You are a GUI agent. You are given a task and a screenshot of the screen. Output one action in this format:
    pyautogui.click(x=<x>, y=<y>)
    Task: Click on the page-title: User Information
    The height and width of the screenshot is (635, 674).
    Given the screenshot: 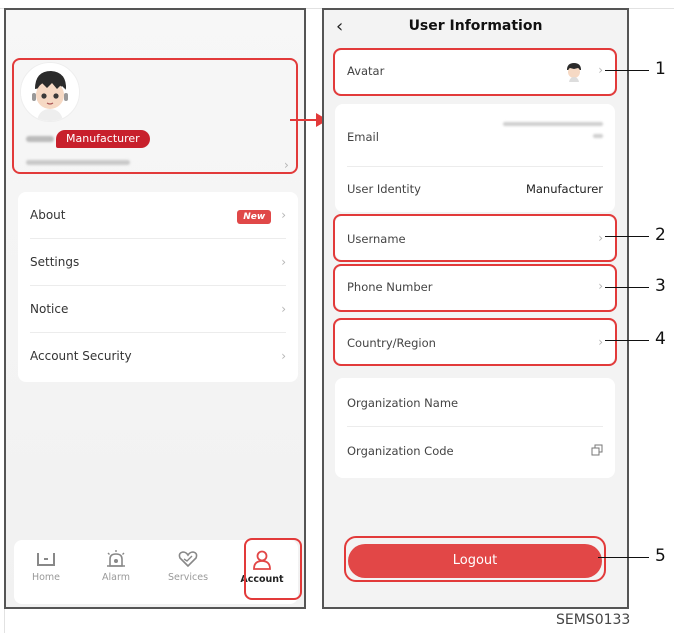 What is the action you would take?
    pyautogui.click(x=475, y=26)
    